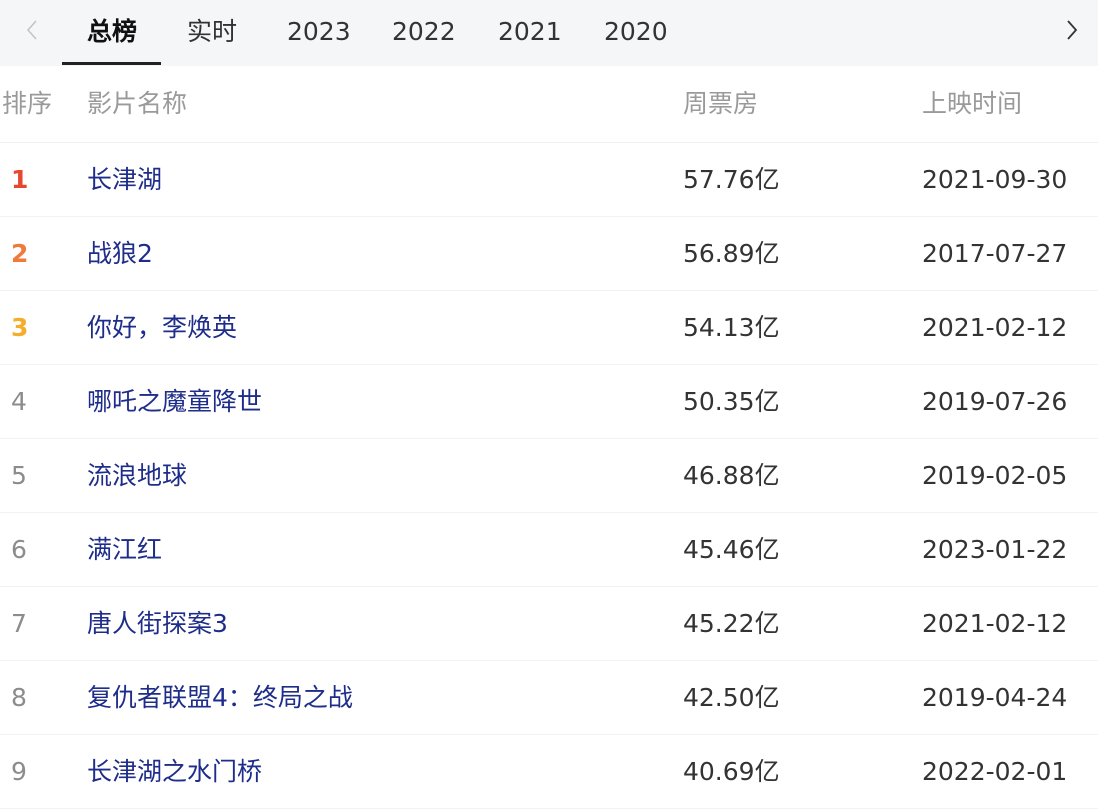  I want to click on box-office-value: 50.35亿, so click(731, 401).